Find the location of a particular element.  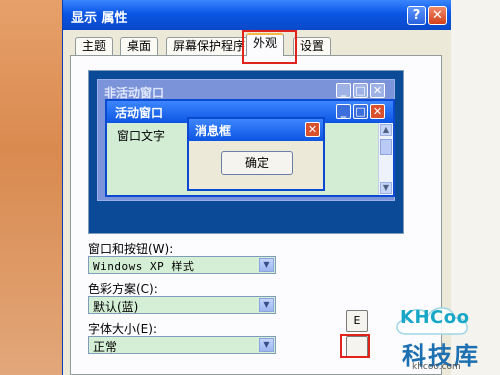

window-text-sample: 窗口文字 is located at coordinates (141, 136).